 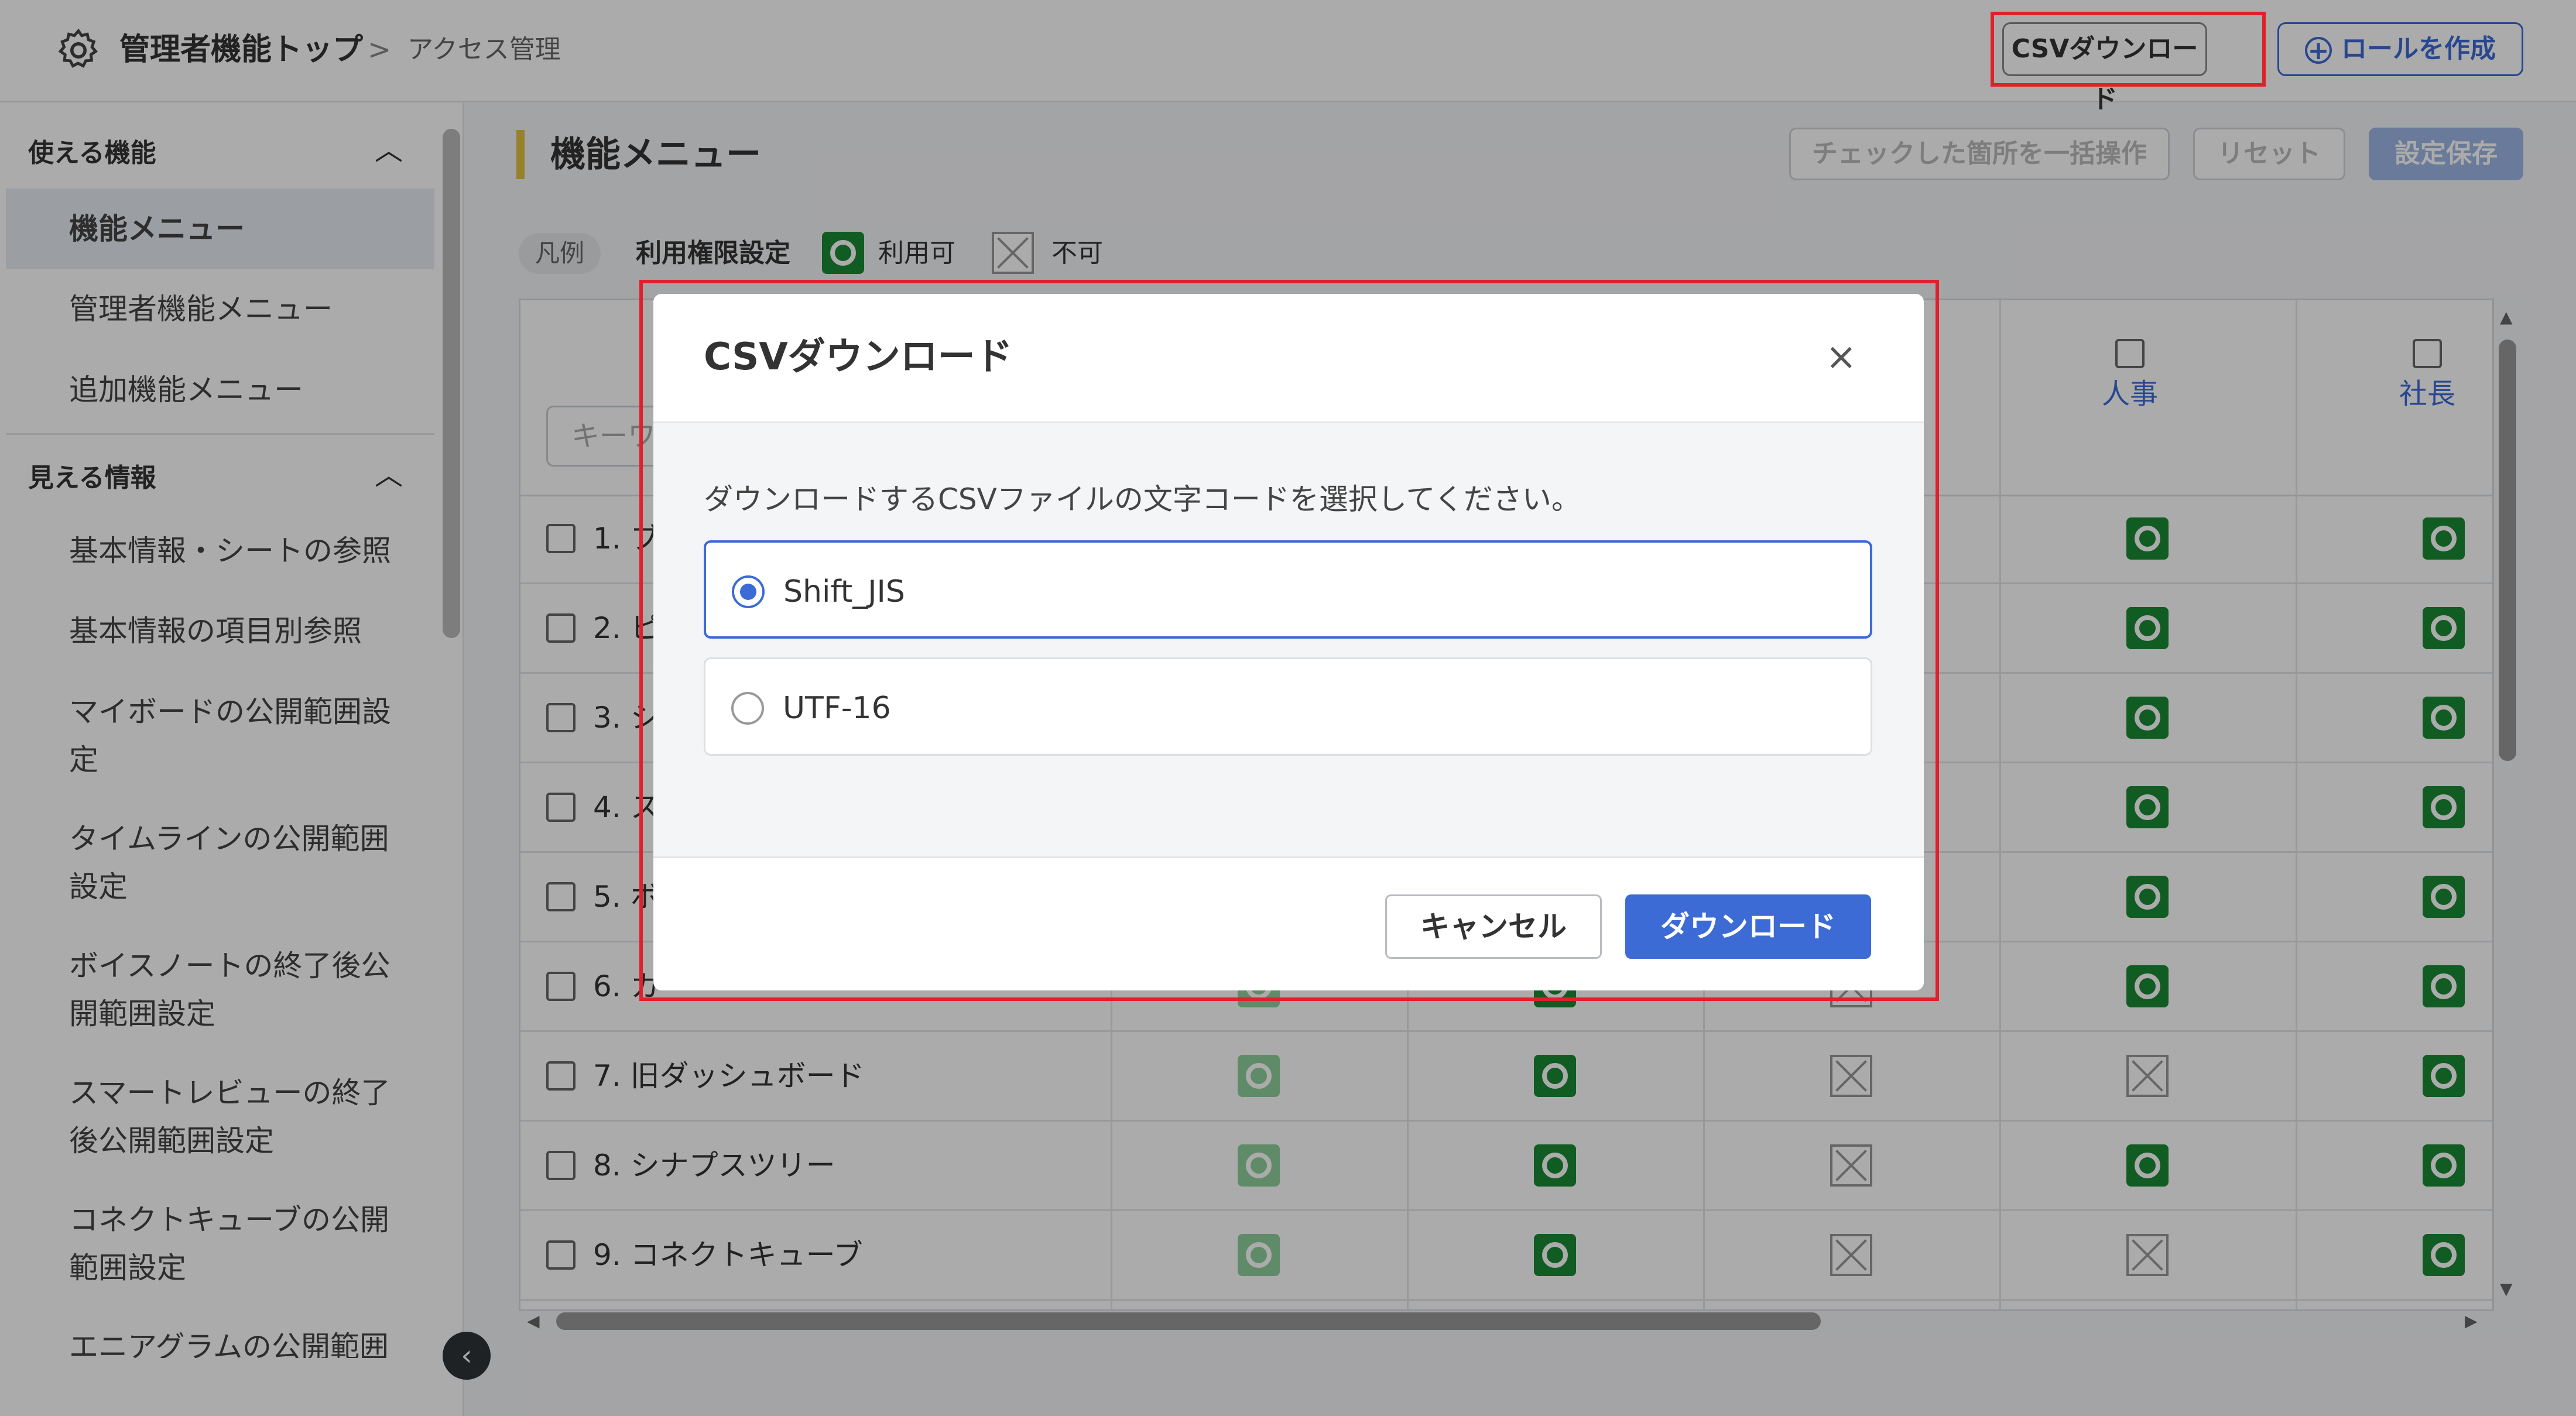 What do you see at coordinates (837, 708) in the screenshot?
I see `option-label: UTF-16` at bounding box center [837, 708].